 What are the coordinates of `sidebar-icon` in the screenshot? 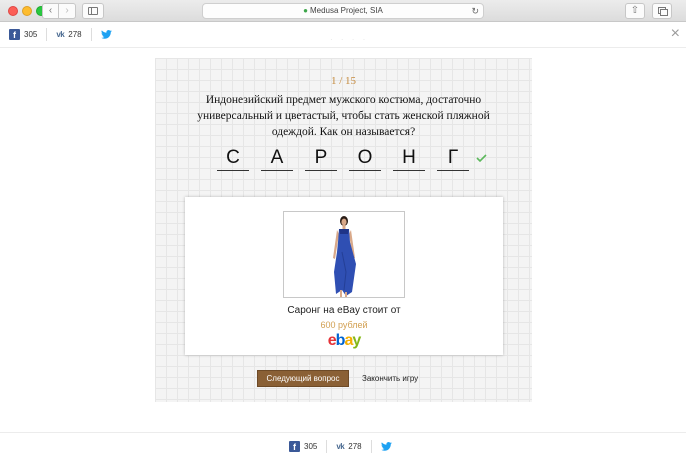 It's located at (93, 11).